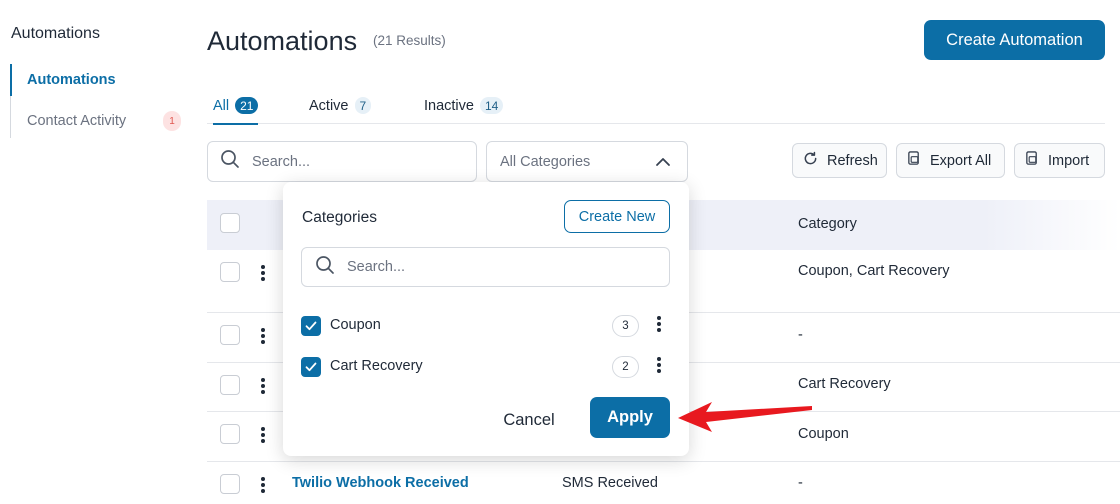 This screenshot has height=504, width=1120. I want to click on sidebar-item-automations: Automations, so click(97, 80).